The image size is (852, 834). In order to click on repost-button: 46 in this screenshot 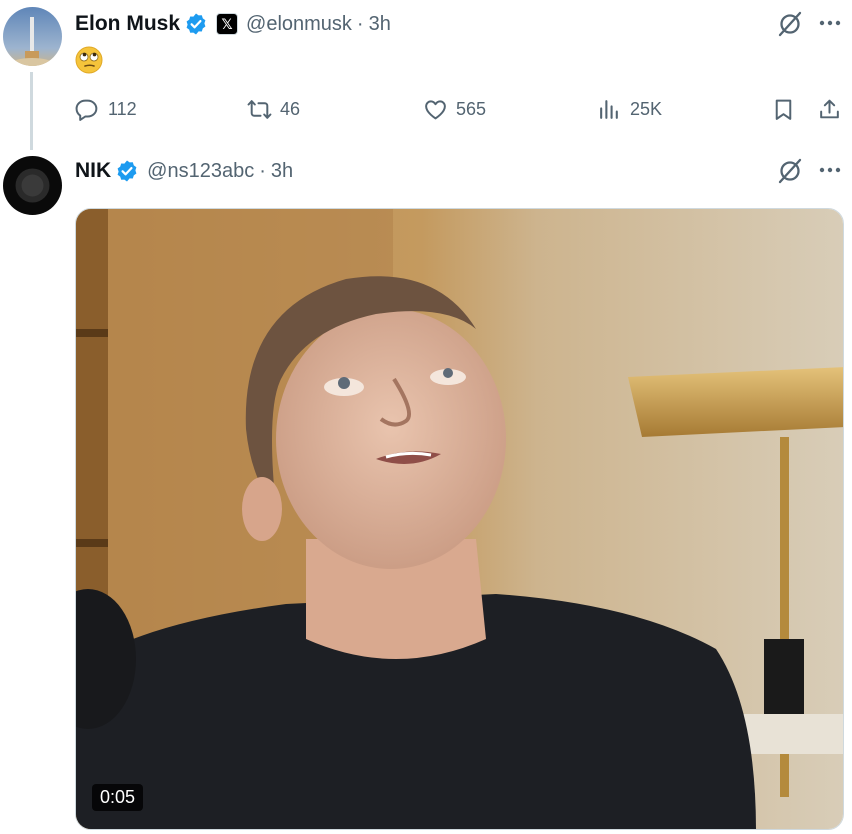, I will do `click(273, 109)`.